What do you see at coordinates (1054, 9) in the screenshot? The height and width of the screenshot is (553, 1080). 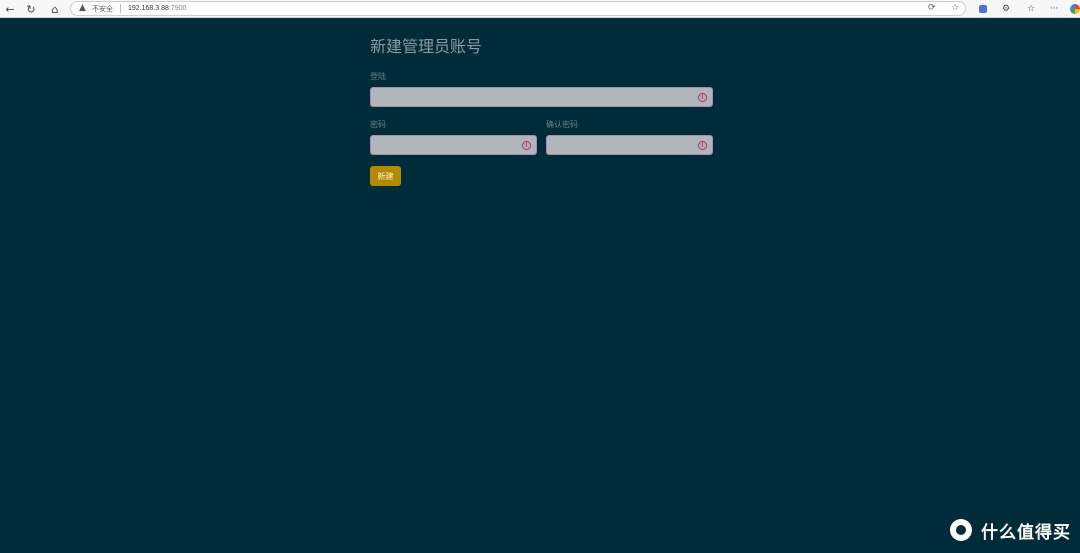 I see `more-icon: ···` at bounding box center [1054, 9].